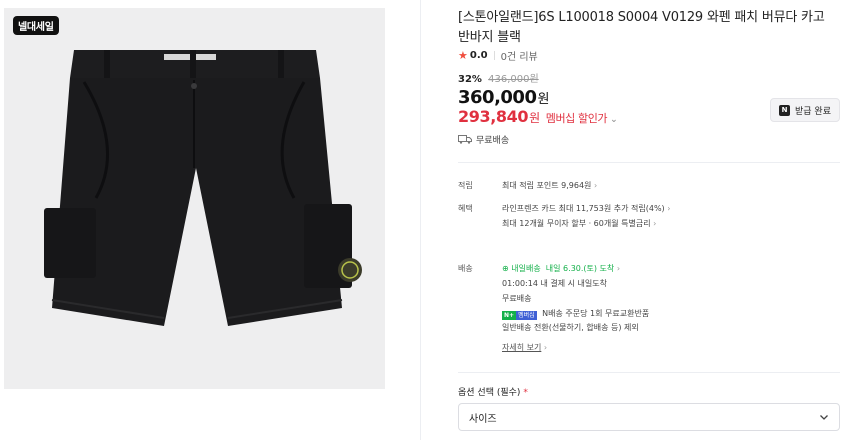 Image resolution: width=850 pixels, height=440 pixels. What do you see at coordinates (667, 314) in the screenshot?
I see `exchange-line: N+ 멤버십 N배송 주문당 1회 무료교환반품` at bounding box center [667, 314].